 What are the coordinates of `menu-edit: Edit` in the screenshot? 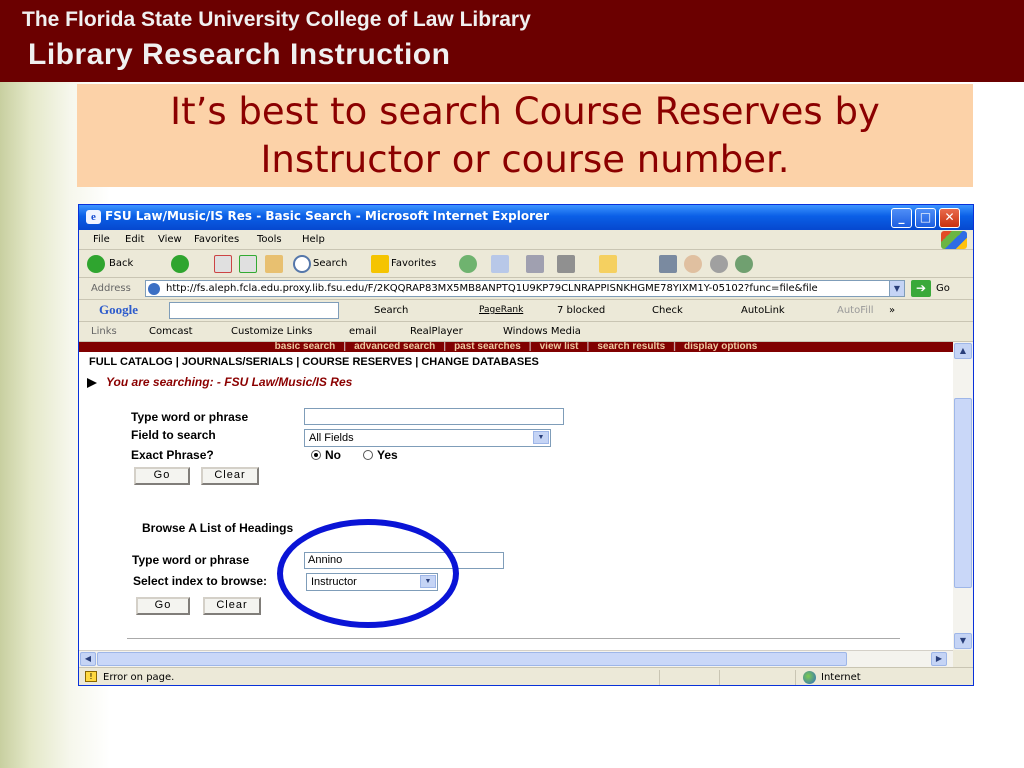 It's located at (134, 239).